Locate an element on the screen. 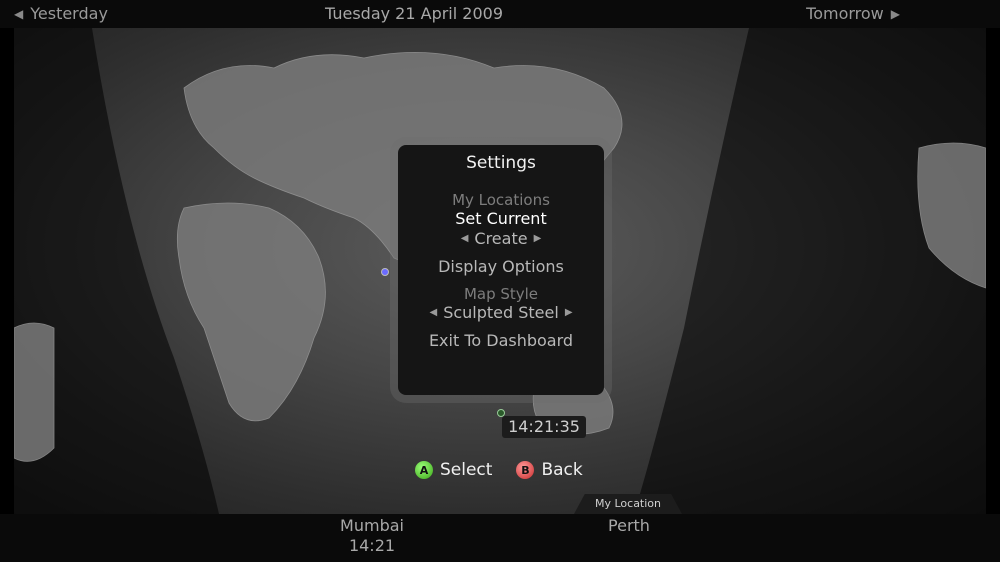 Image resolution: width=1000 pixels, height=562 pixels. back-label: Back is located at coordinates (562, 470).